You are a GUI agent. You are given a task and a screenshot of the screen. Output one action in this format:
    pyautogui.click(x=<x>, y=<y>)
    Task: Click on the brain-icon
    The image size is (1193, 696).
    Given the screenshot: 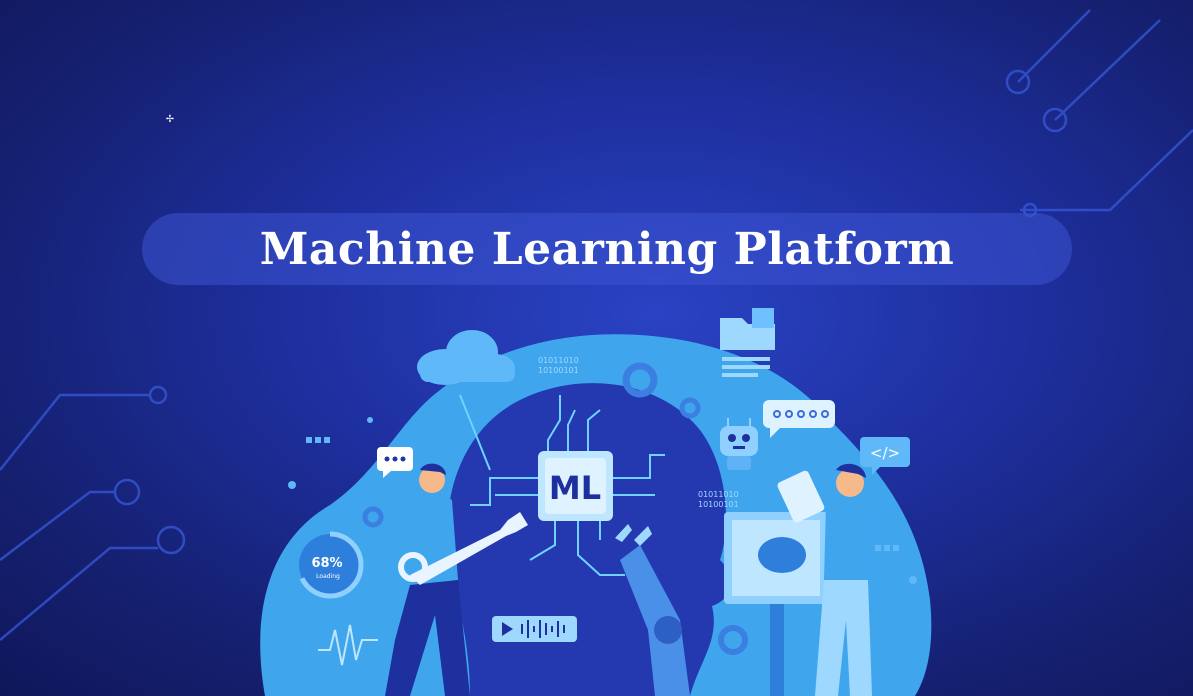 What is the action you would take?
    pyautogui.click(x=782, y=555)
    